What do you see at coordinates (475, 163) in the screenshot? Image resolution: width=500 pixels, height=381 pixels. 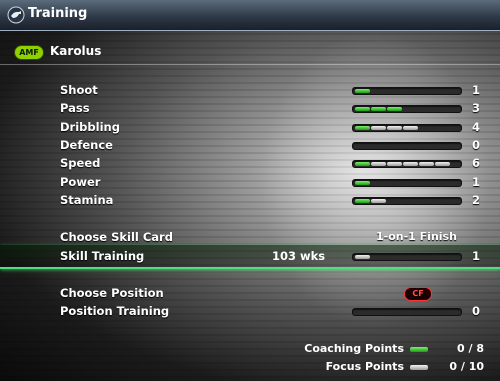 I see `stat-value: 6` at bounding box center [475, 163].